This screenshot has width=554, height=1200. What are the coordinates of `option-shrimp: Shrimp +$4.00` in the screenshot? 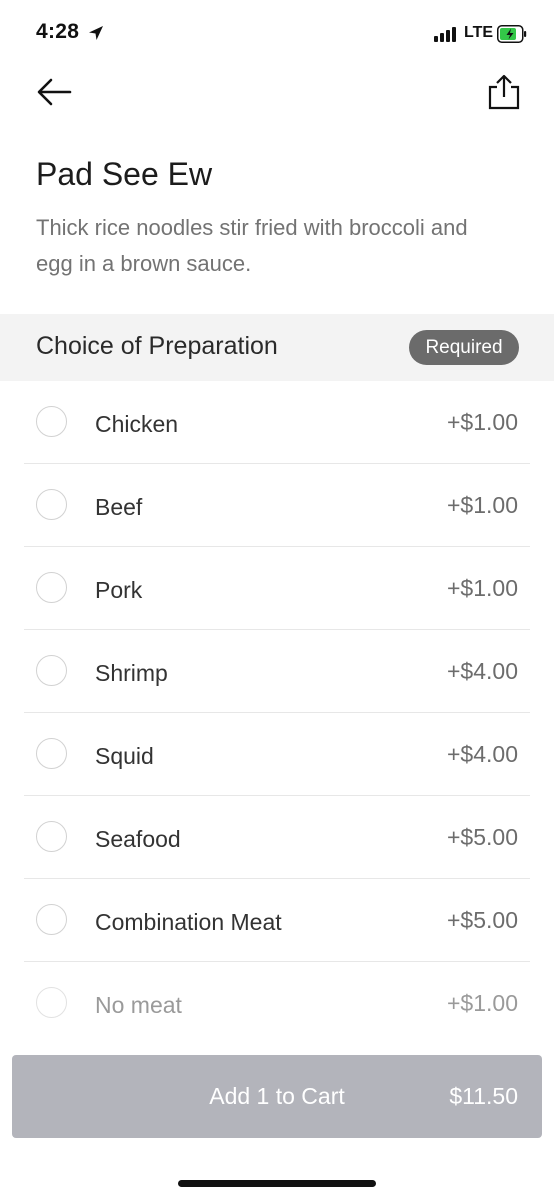 It's located at (277, 671).